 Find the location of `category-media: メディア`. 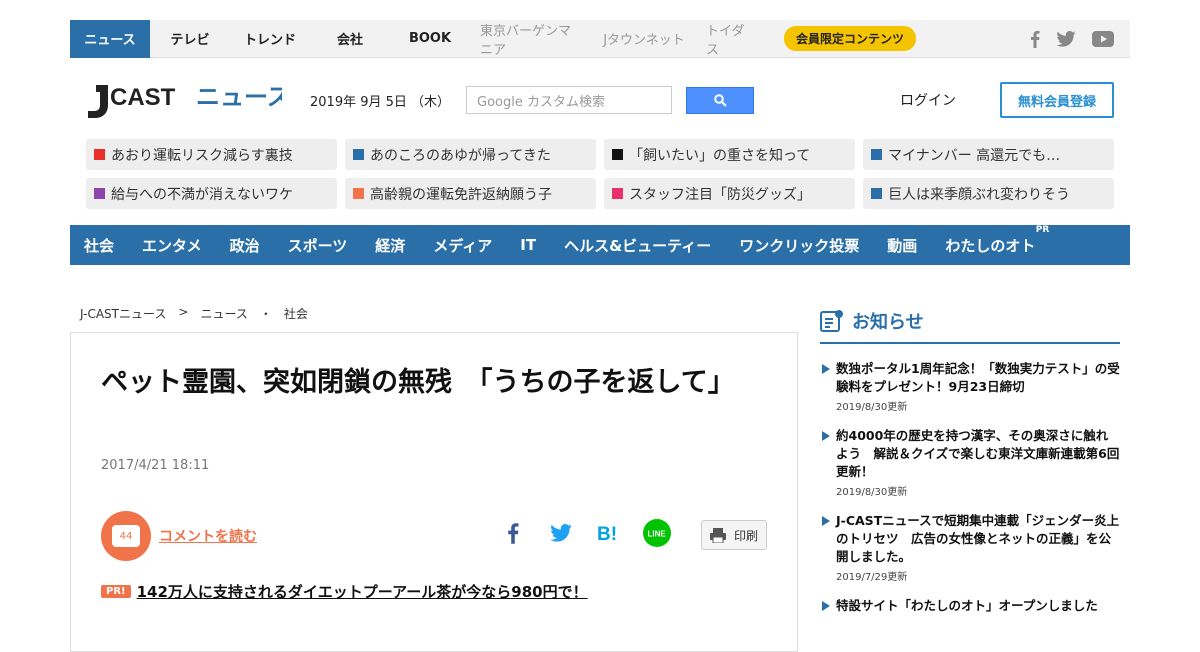

category-media: メディア is located at coordinates (462, 245).